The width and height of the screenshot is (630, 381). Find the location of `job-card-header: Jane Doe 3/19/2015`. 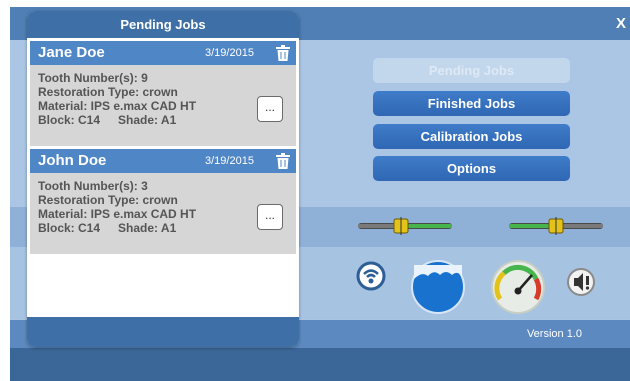

job-card-header: Jane Doe 3/19/2015 is located at coordinates (163, 53).